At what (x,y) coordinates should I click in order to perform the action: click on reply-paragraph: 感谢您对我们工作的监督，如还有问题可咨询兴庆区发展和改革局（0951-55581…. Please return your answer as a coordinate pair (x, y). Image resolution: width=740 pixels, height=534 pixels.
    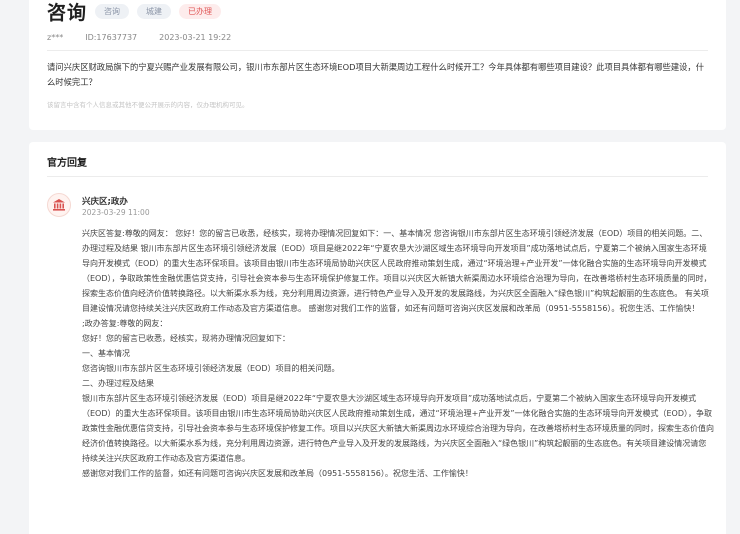
    Looking at the image, I should click on (277, 473).